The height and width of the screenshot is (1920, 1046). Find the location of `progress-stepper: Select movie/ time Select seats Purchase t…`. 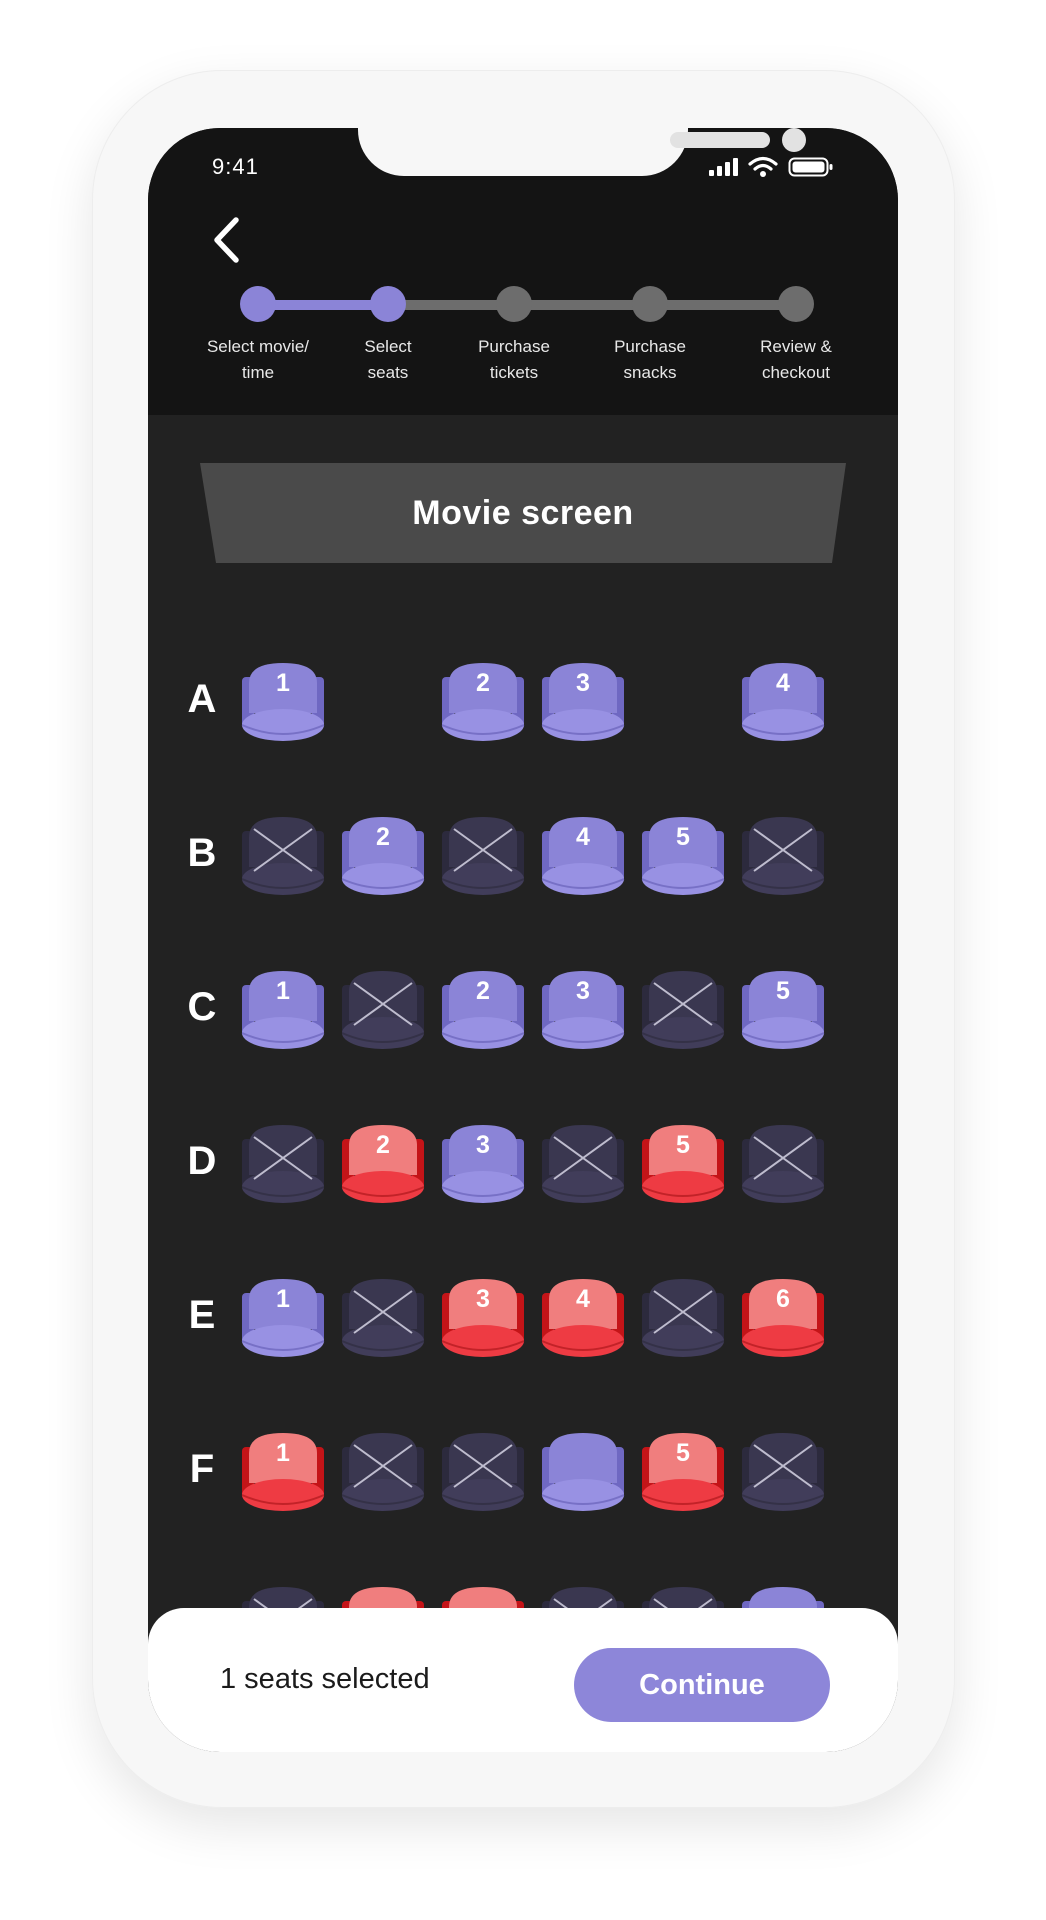

progress-stepper: Select movie/ time Select seats Purchase t… is located at coordinates (523, 343).